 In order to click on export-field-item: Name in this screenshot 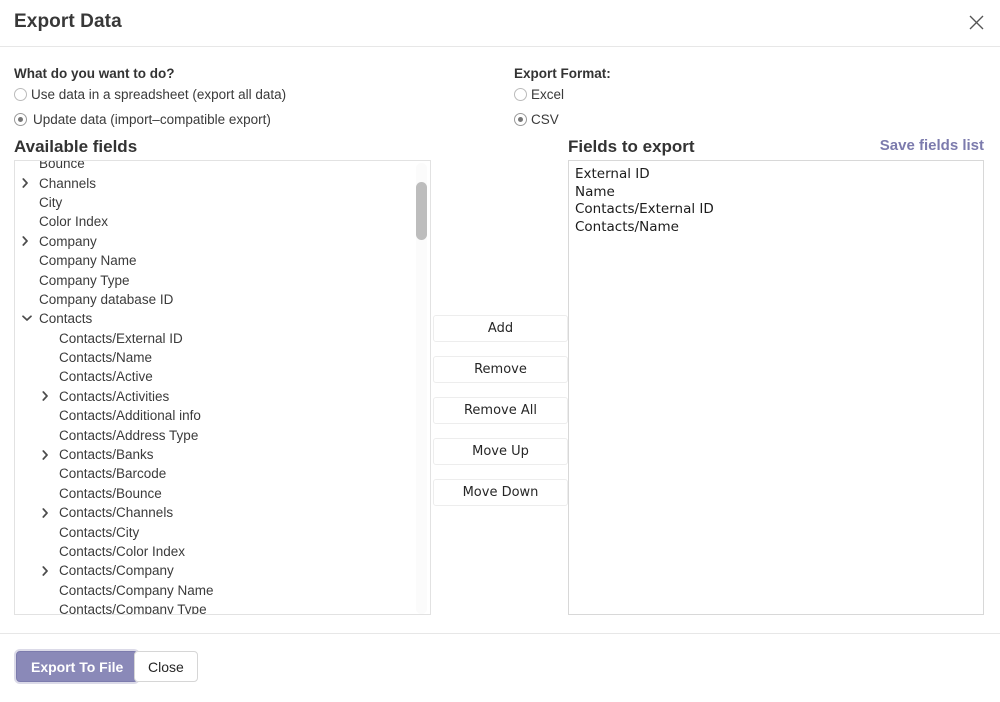, I will do `click(776, 193)`.